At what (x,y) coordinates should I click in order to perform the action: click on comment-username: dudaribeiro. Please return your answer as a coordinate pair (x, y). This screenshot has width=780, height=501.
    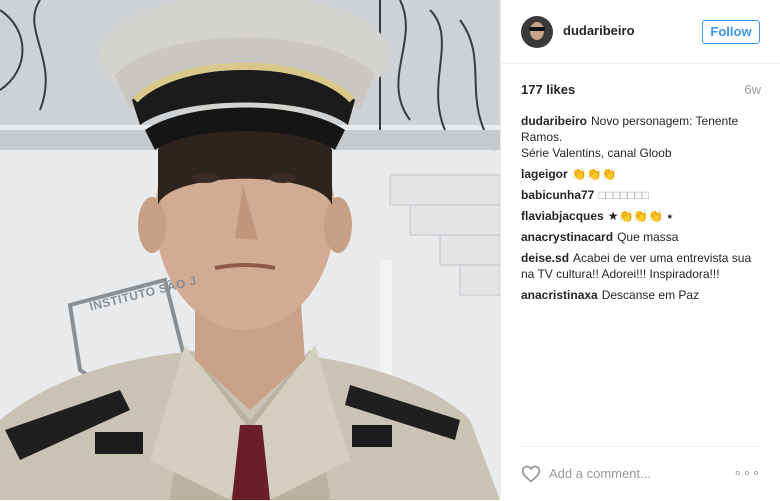
    Looking at the image, I should click on (554, 121).